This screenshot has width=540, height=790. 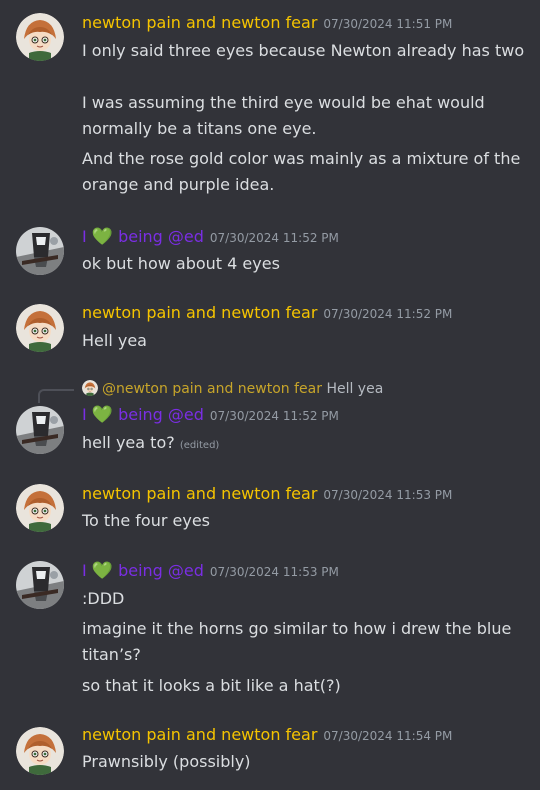 I want to click on message-line: hell yea to? (edited), so click(x=150, y=444).